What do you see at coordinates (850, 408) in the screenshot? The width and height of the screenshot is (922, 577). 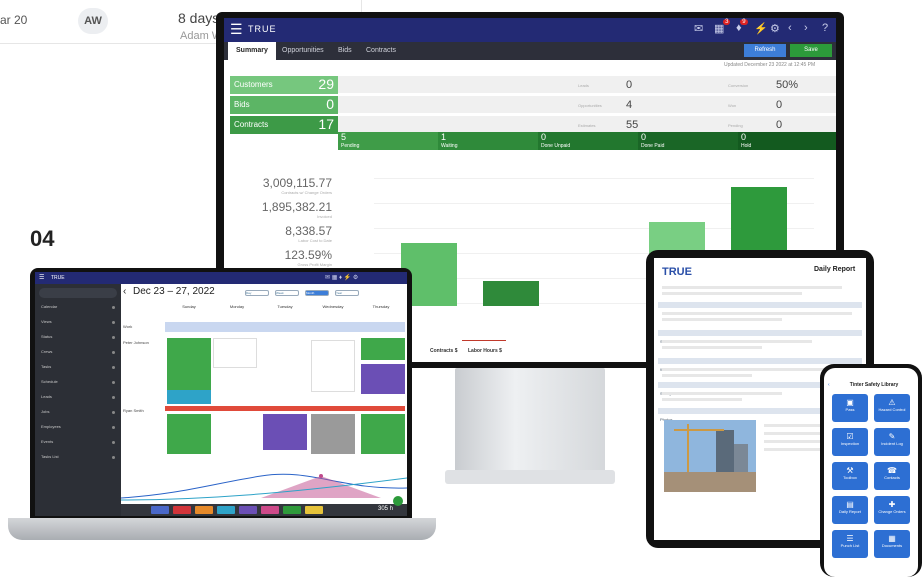 I see `phone-tile: ▣ Pass` at bounding box center [850, 408].